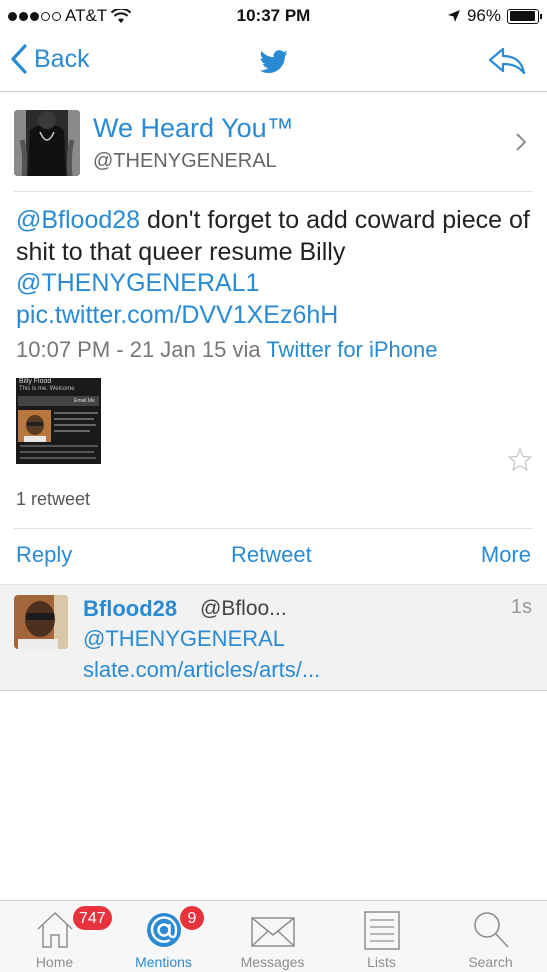  Describe the element at coordinates (453, 16) in the screenshot. I see `location-arrow-icon` at that location.